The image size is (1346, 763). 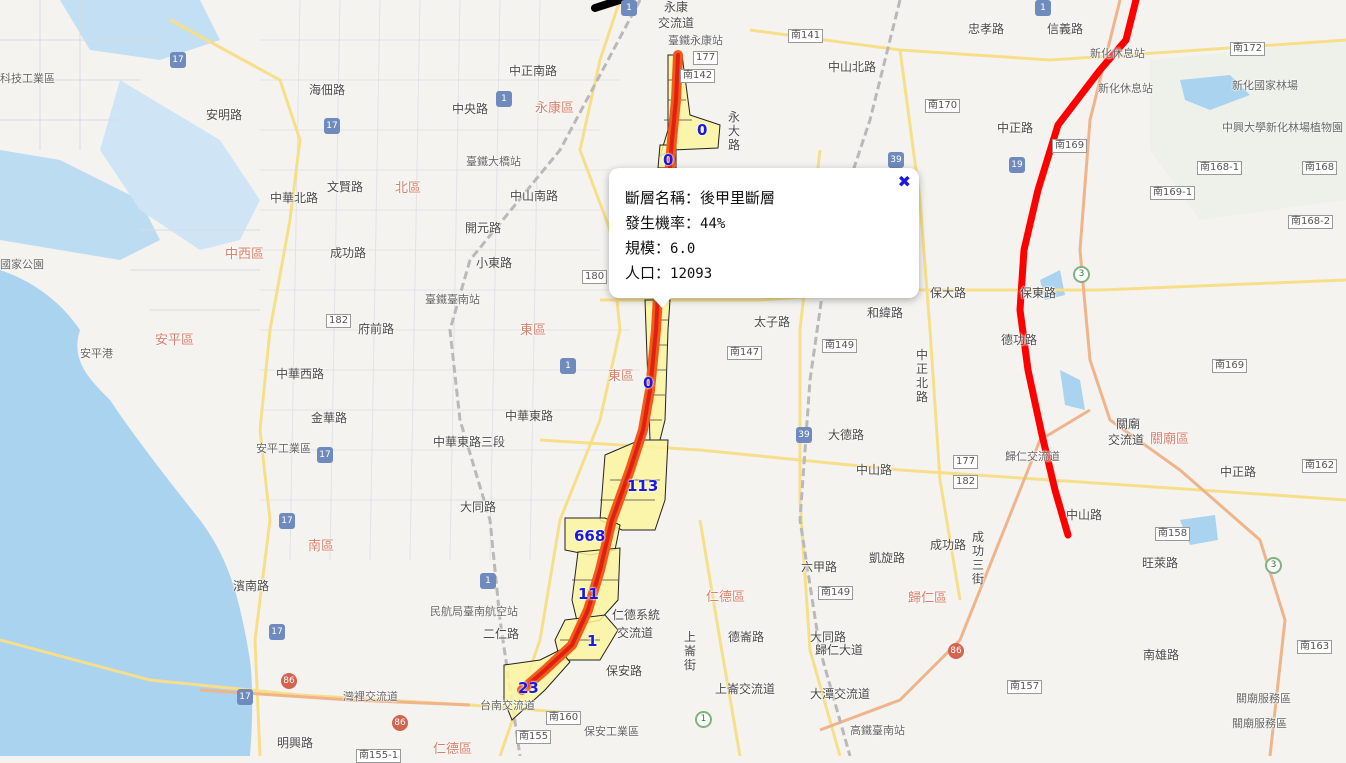 I want to click on population-row: 人口：12093, so click(x=668, y=272).